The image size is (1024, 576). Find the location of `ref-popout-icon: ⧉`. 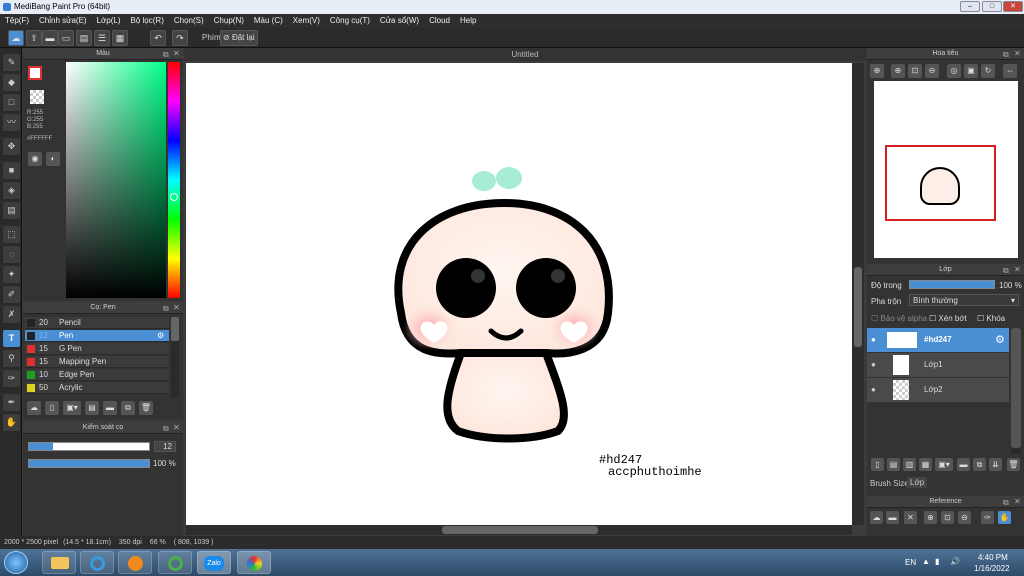

ref-popout-icon: ⧉ is located at coordinates (1006, 503).